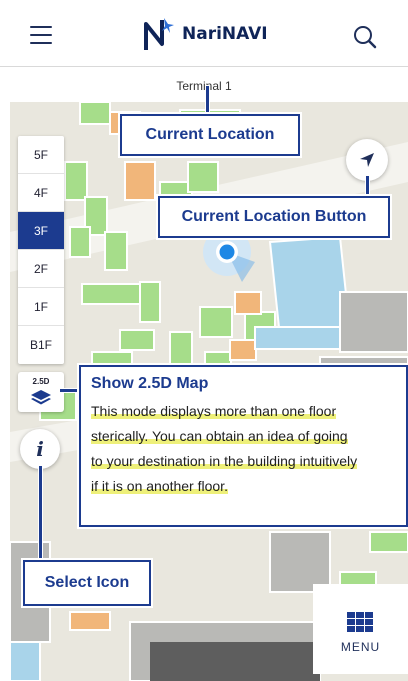 The image size is (408, 681). I want to click on view-25d-label: 2.5D, so click(41, 381).